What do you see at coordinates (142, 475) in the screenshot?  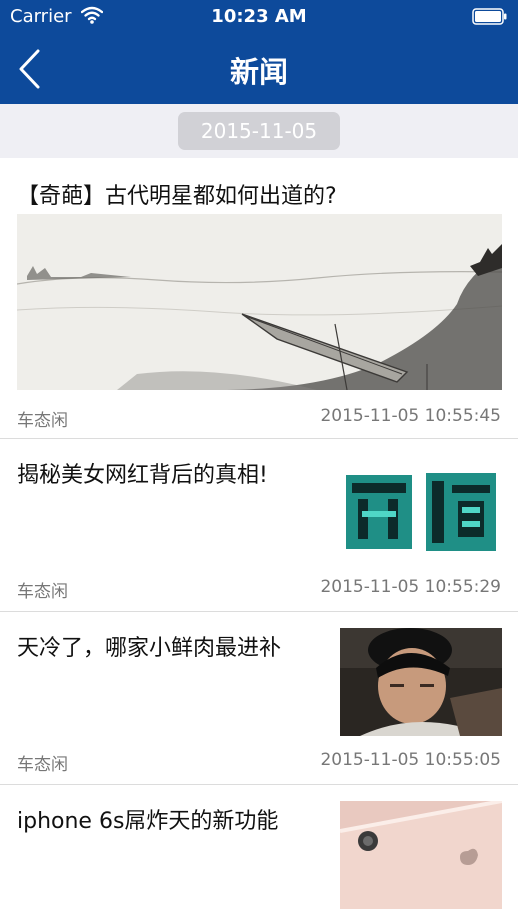 I see `news-title: 揭秘美女网红背后的真相!` at bounding box center [142, 475].